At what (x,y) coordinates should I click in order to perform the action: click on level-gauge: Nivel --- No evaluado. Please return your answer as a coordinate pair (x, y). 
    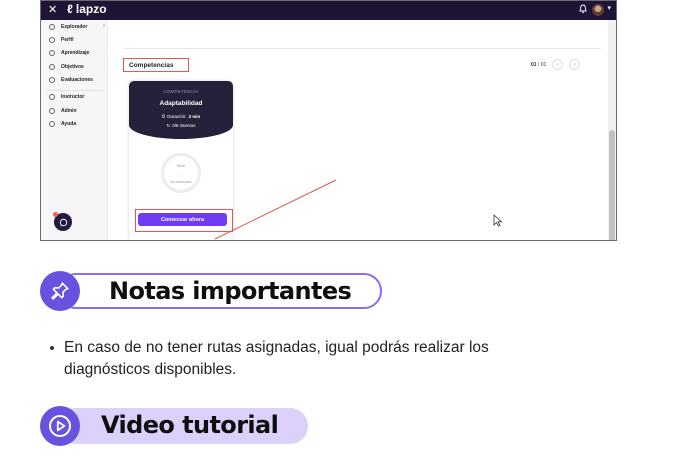
    Looking at the image, I should click on (181, 173).